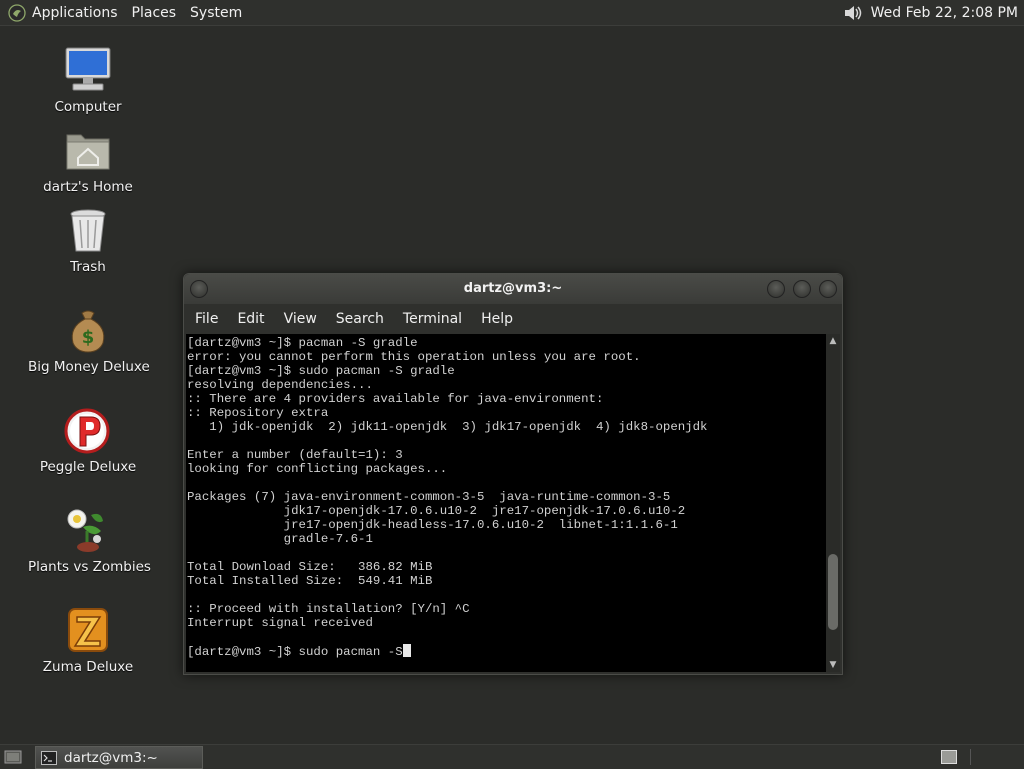 The width and height of the screenshot is (1024, 769). What do you see at coordinates (250, 319) in the screenshot?
I see `menu-edit: Edit` at bounding box center [250, 319].